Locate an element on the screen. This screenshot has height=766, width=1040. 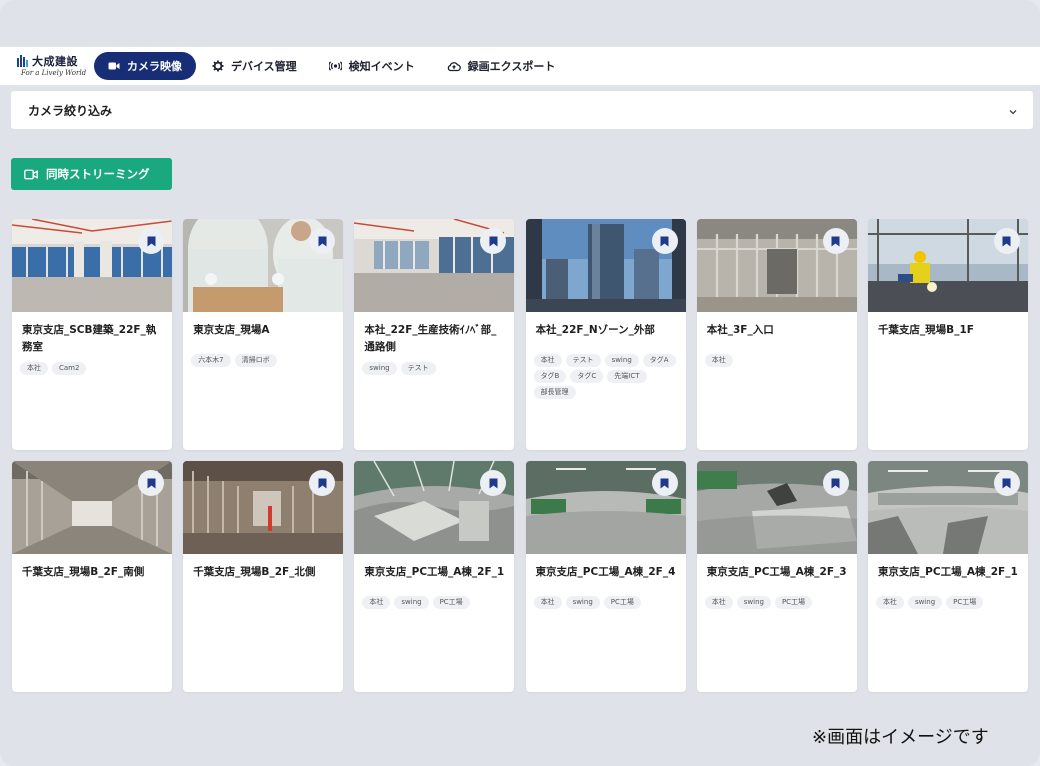
nav-recording-export: 録画エクスポート is located at coordinates (501, 66).